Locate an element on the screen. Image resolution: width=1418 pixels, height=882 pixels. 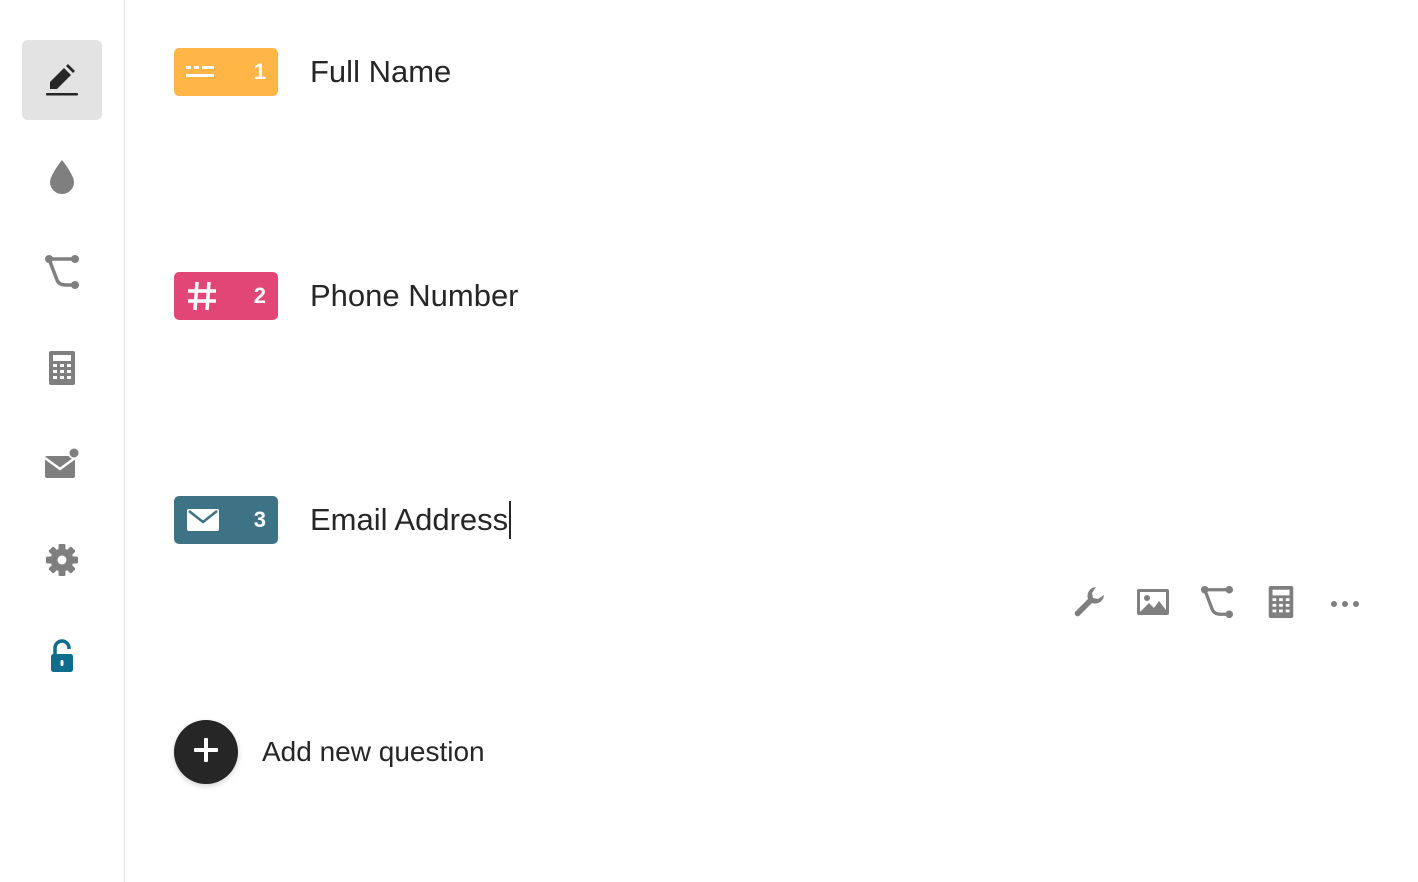
add-question-label: Add new question is located at coordinates (373, 751).